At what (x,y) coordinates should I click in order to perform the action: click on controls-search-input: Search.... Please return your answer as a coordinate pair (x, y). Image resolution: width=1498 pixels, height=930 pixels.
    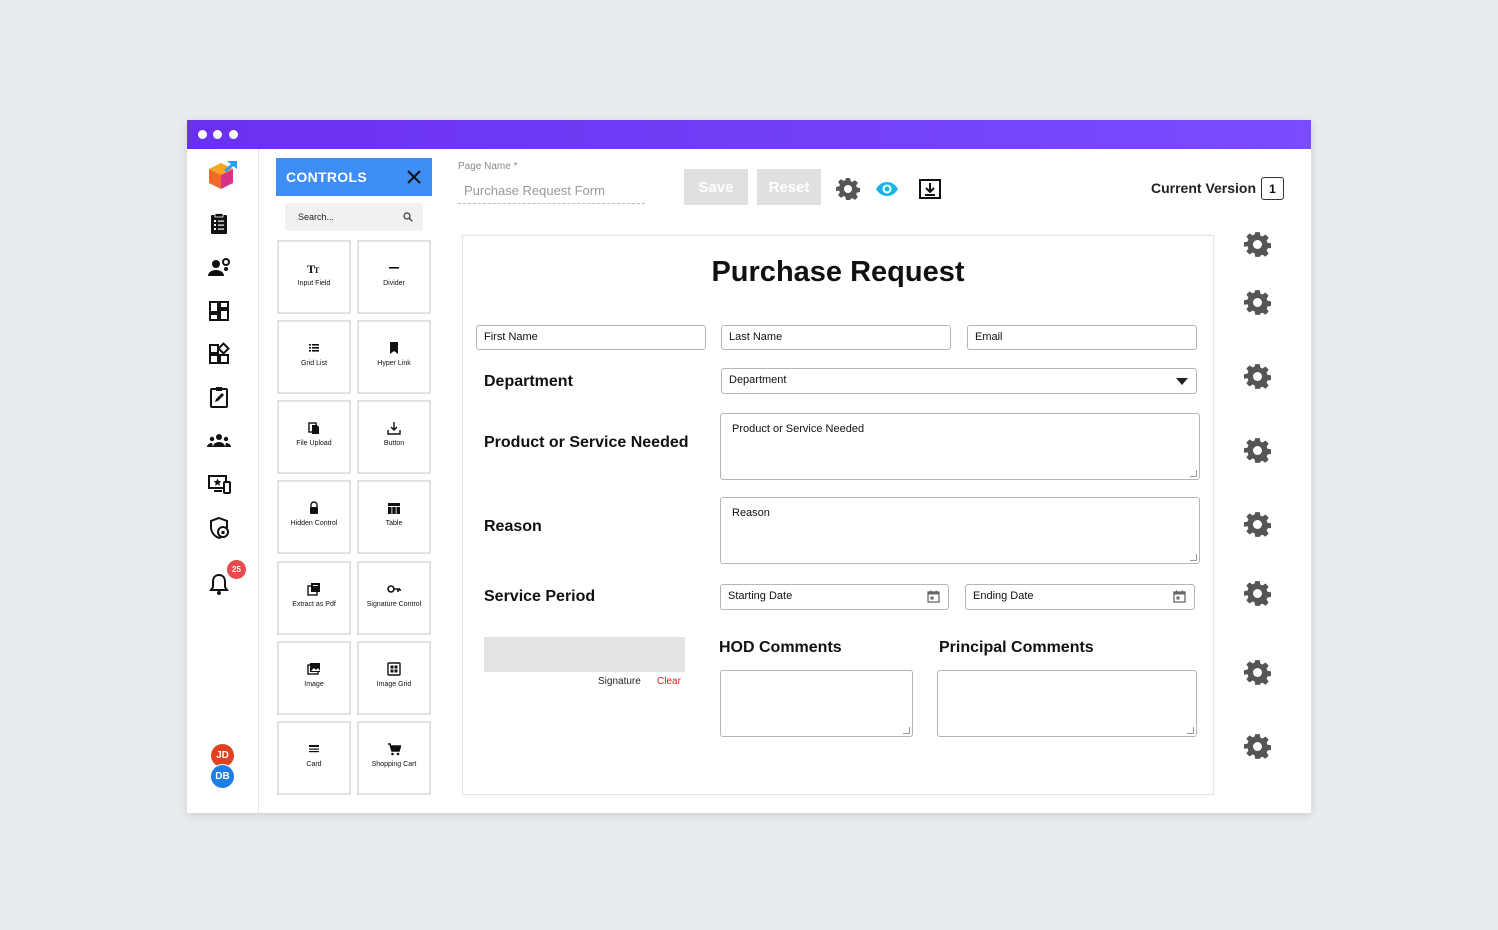
    Looking at the image, I should click on (354, 217).